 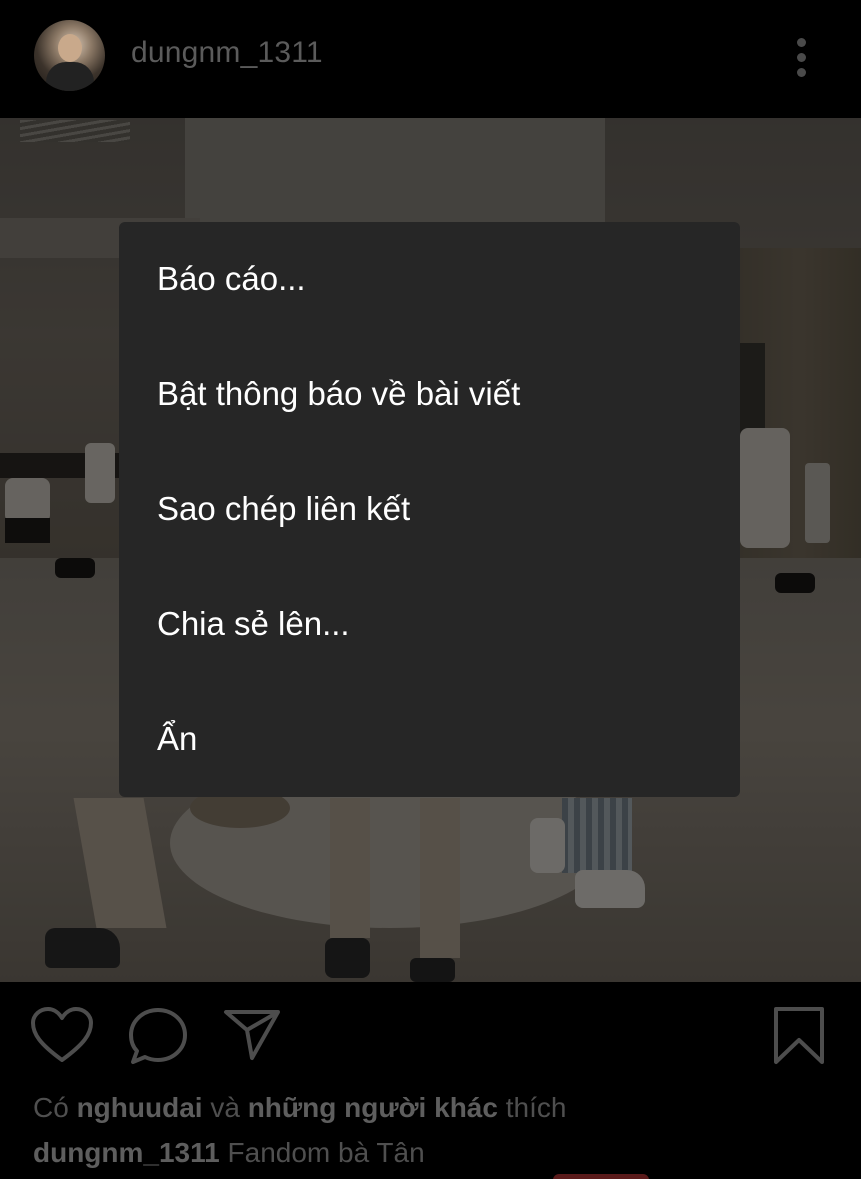 What do you see at coordinates (225, 1107) in the screenshot?
I see `likes-middle: và` at bounding box center [225, 1107].